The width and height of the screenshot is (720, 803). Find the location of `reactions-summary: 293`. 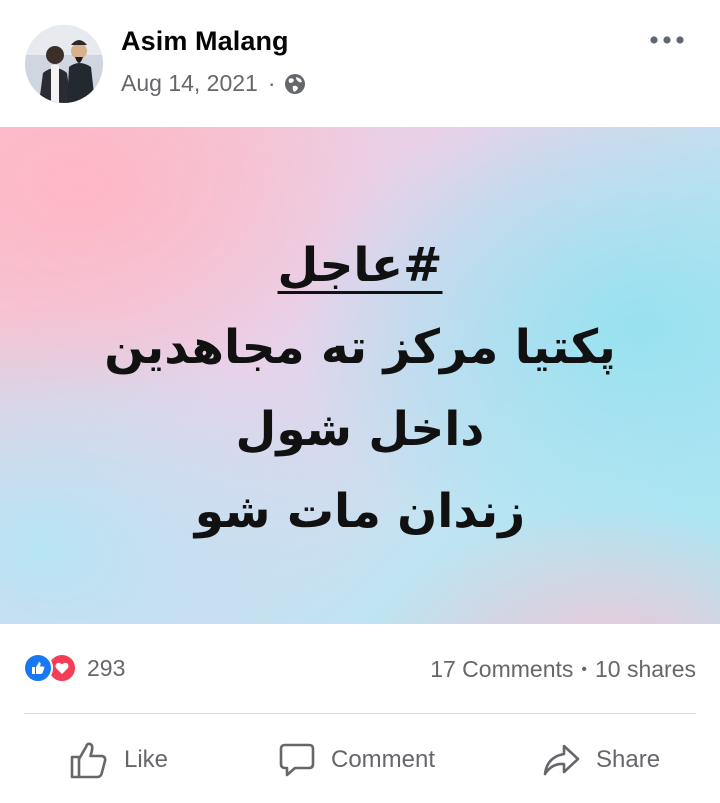

reactions-summary: 293 is located at coordinates (74, 668).